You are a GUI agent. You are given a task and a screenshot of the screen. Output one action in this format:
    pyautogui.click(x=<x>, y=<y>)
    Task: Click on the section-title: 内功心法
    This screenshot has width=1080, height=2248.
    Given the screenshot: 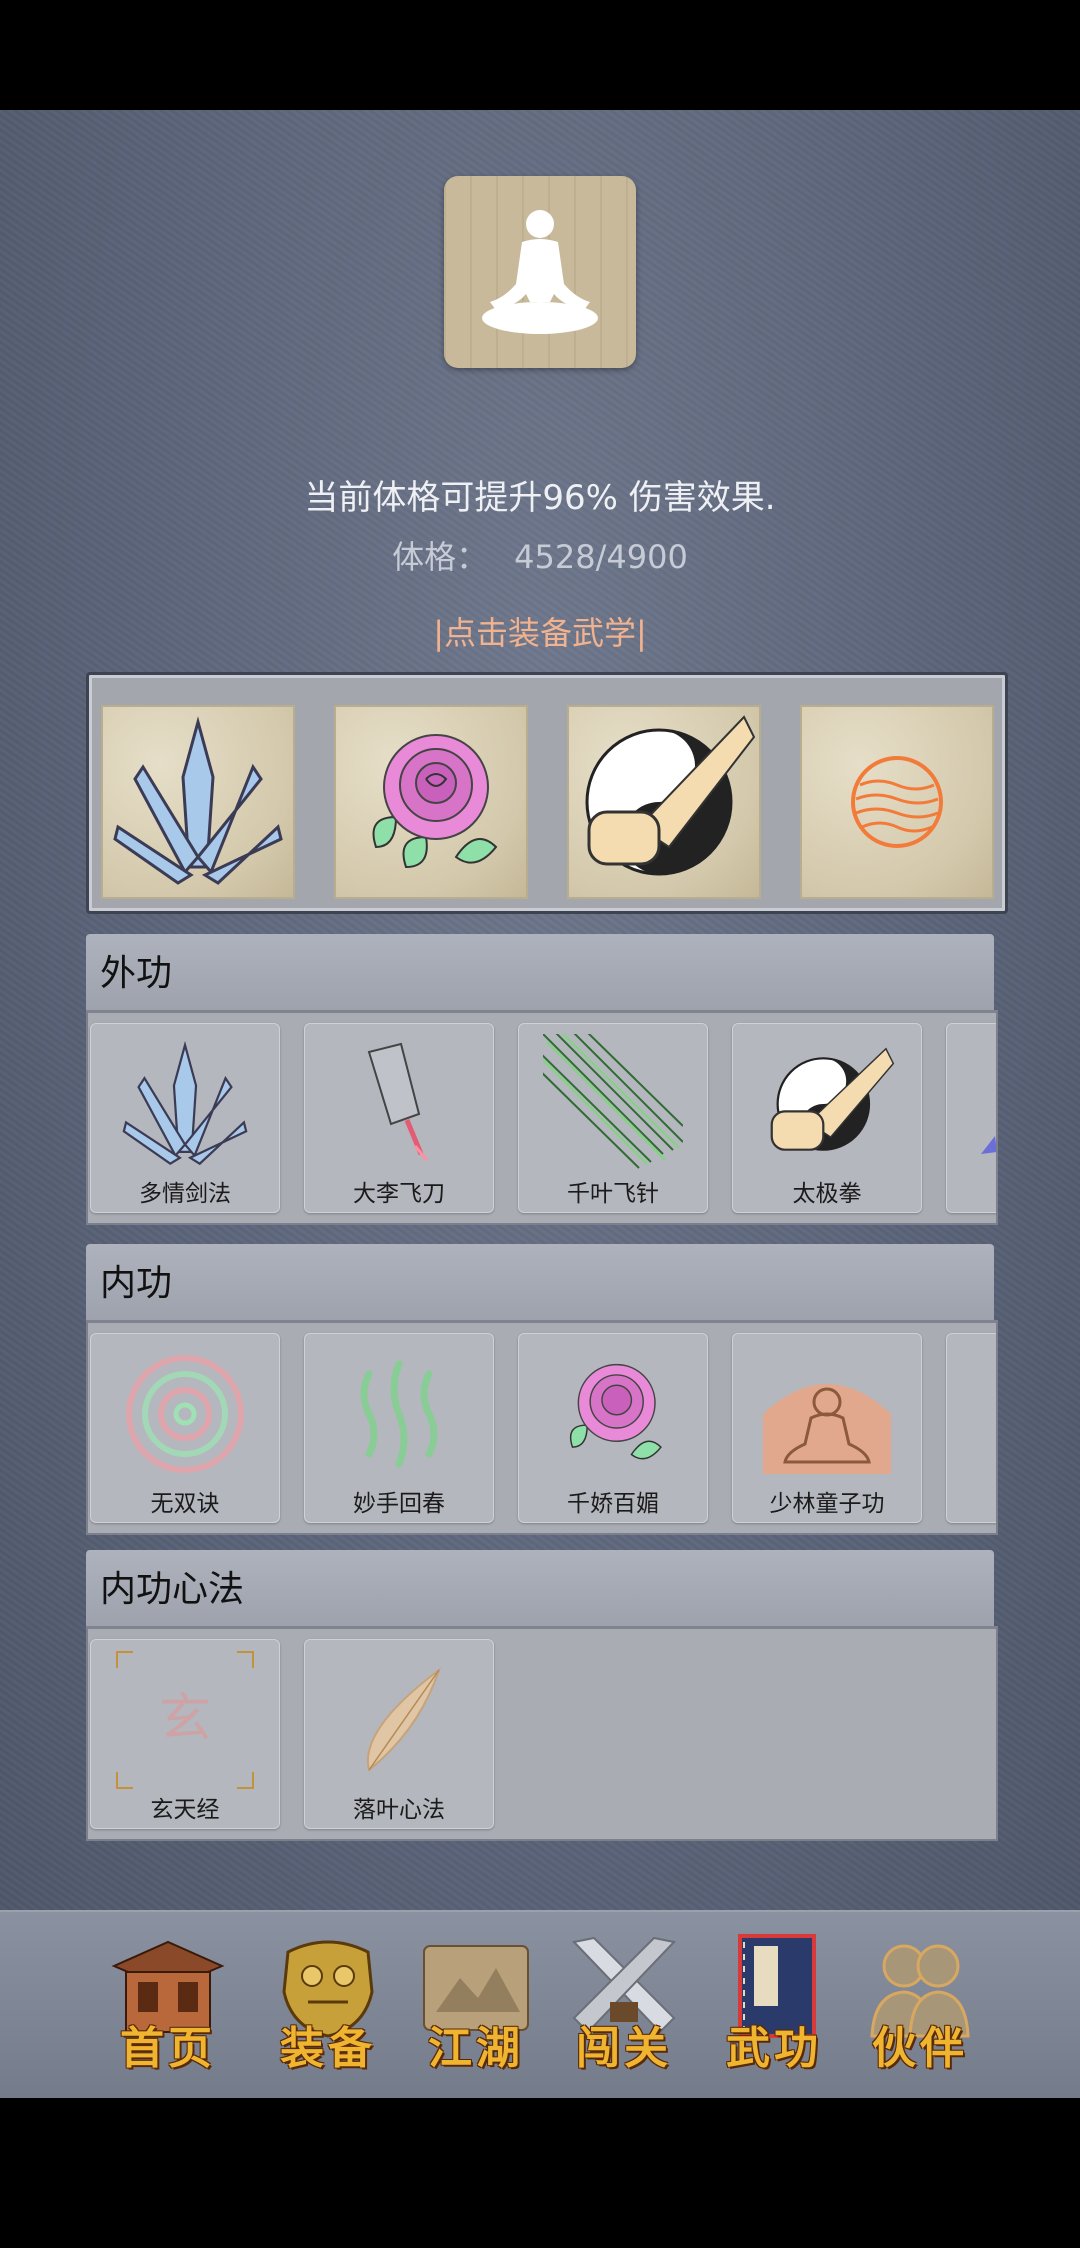 What is the action you would take?
    pyautogui.click(x=172, y=1589)
    